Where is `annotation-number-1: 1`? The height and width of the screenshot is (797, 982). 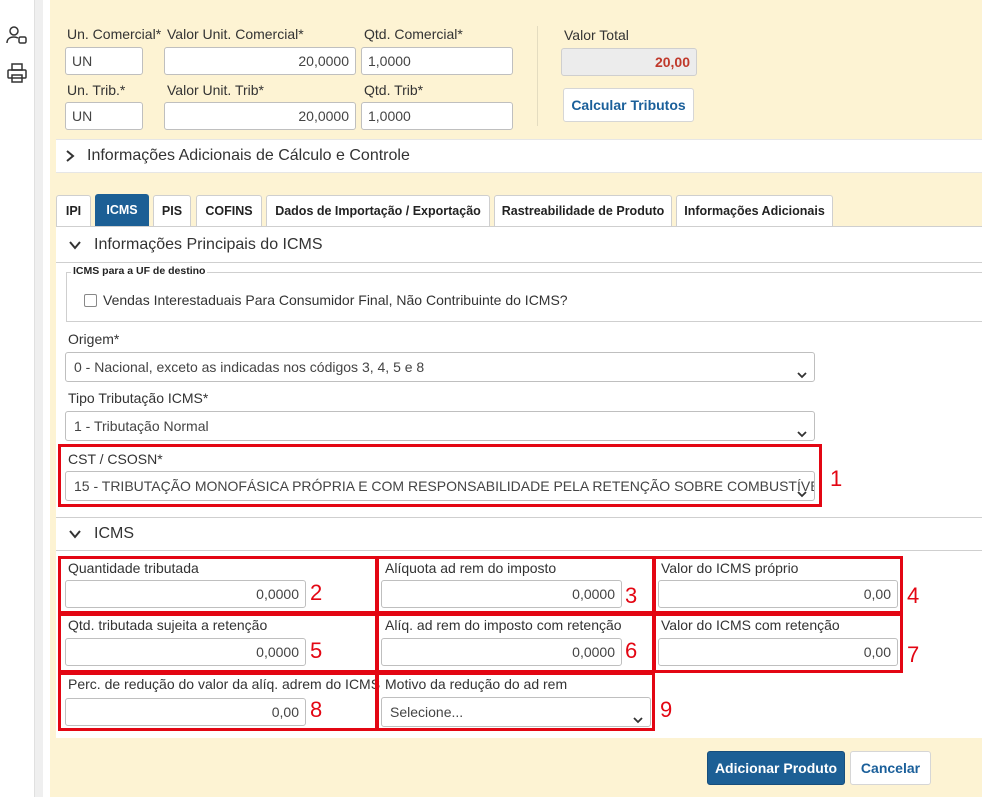 annotation-number-1: 1 is located at coordinates (836, 478).